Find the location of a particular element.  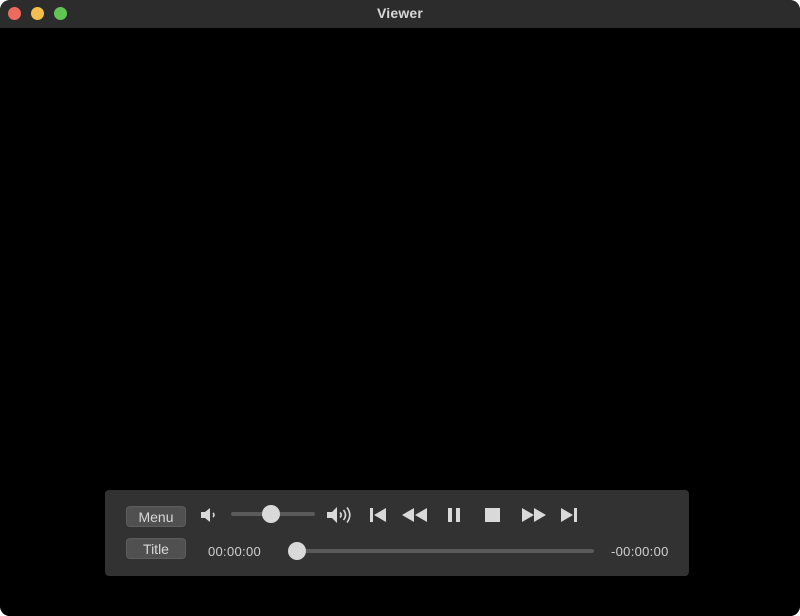

skip-to-end-icon is located at coordinates (569, 515).